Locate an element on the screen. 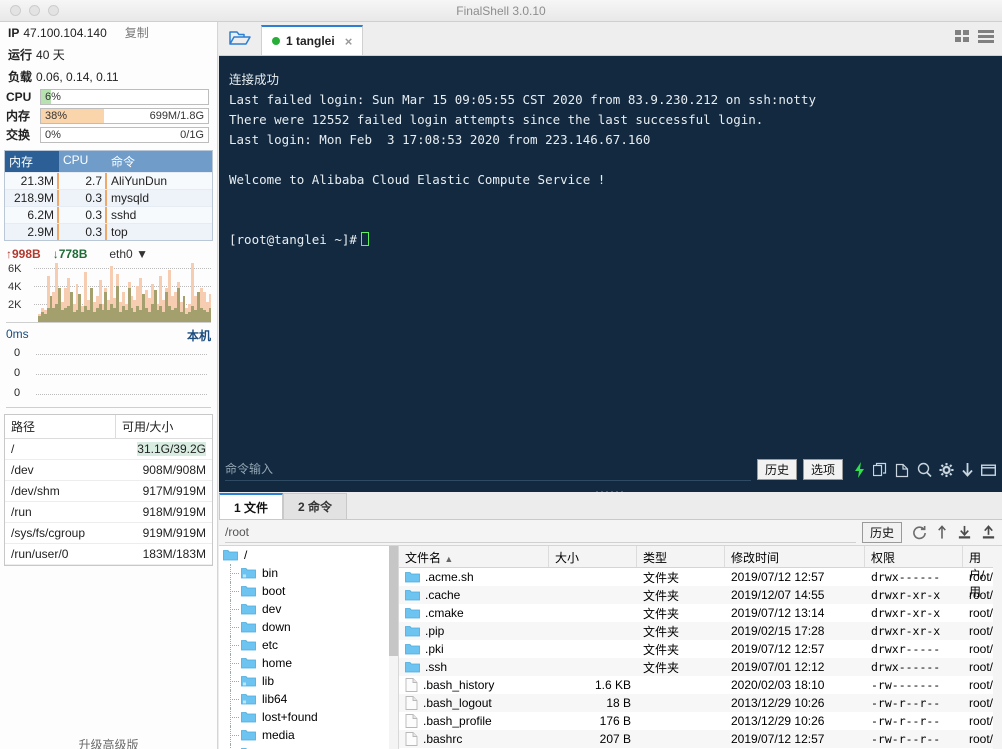 The height and width of the screenshot is (749, 1002). tree-item: lib is located at coordinates (308, 681).